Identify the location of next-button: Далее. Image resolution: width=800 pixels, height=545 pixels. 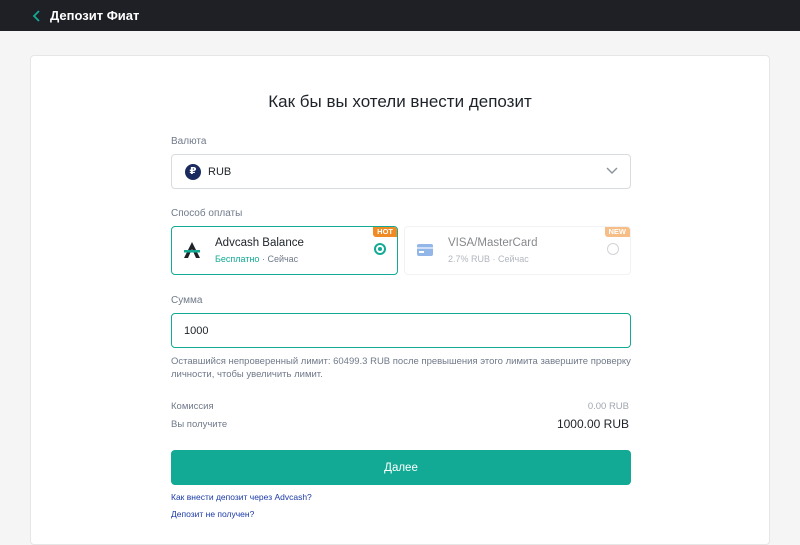
(401, 467).